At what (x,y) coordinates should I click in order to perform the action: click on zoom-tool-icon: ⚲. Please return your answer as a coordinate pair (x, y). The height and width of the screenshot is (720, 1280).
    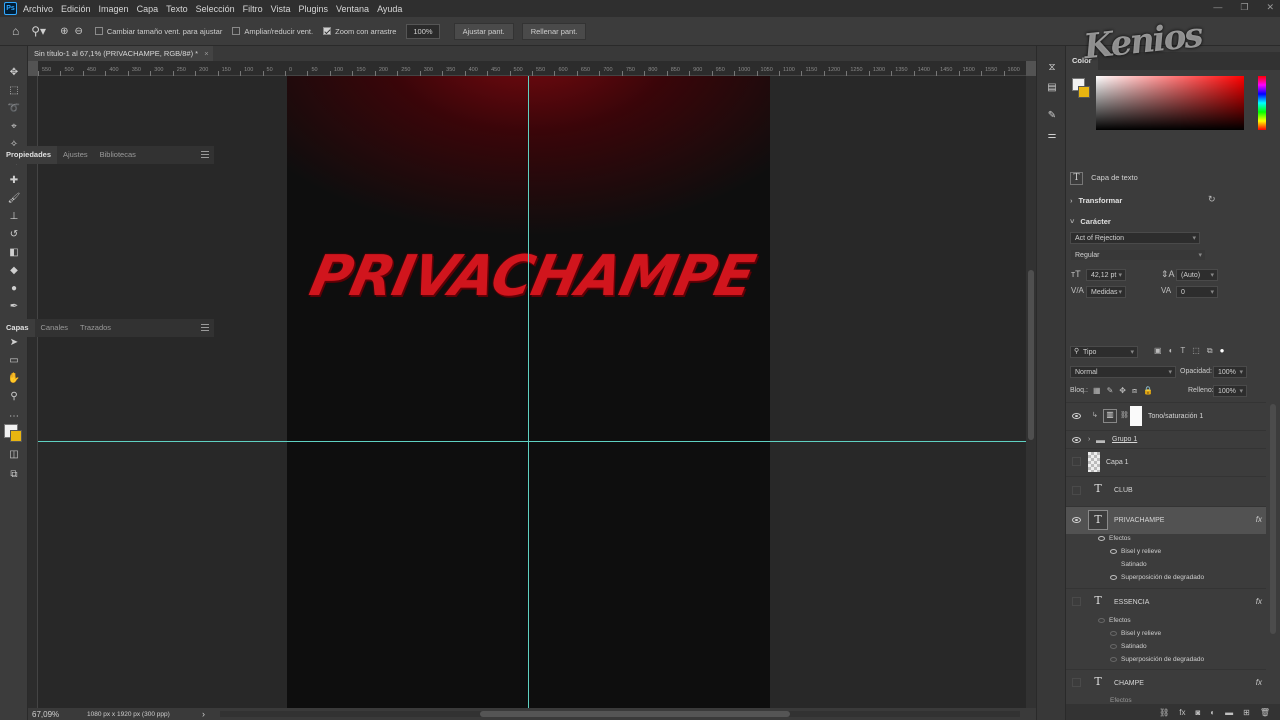
    Looking at the image, I should click on (14, 397).